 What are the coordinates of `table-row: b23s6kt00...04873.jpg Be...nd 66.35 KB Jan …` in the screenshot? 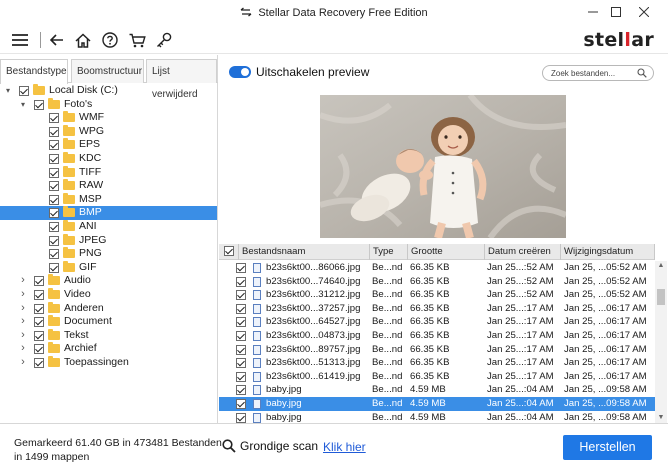 It's located at (437, 336).